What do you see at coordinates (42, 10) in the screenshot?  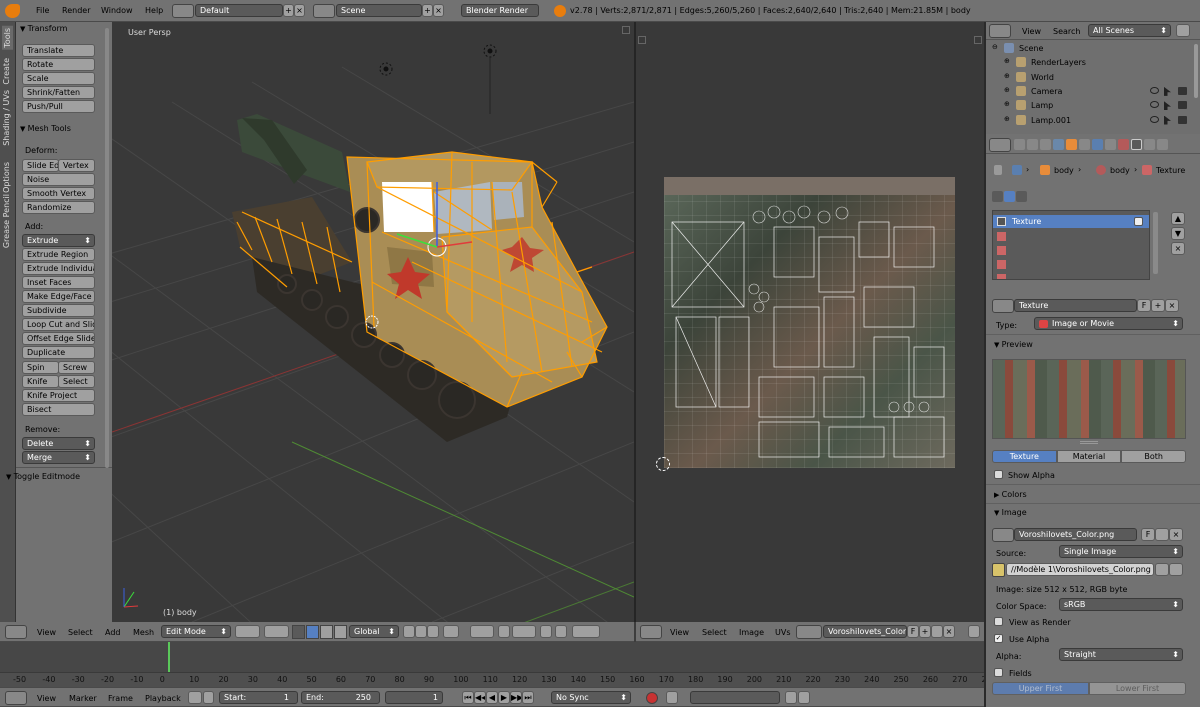 I see `menu-file: File` at bounding box center [42, 10].